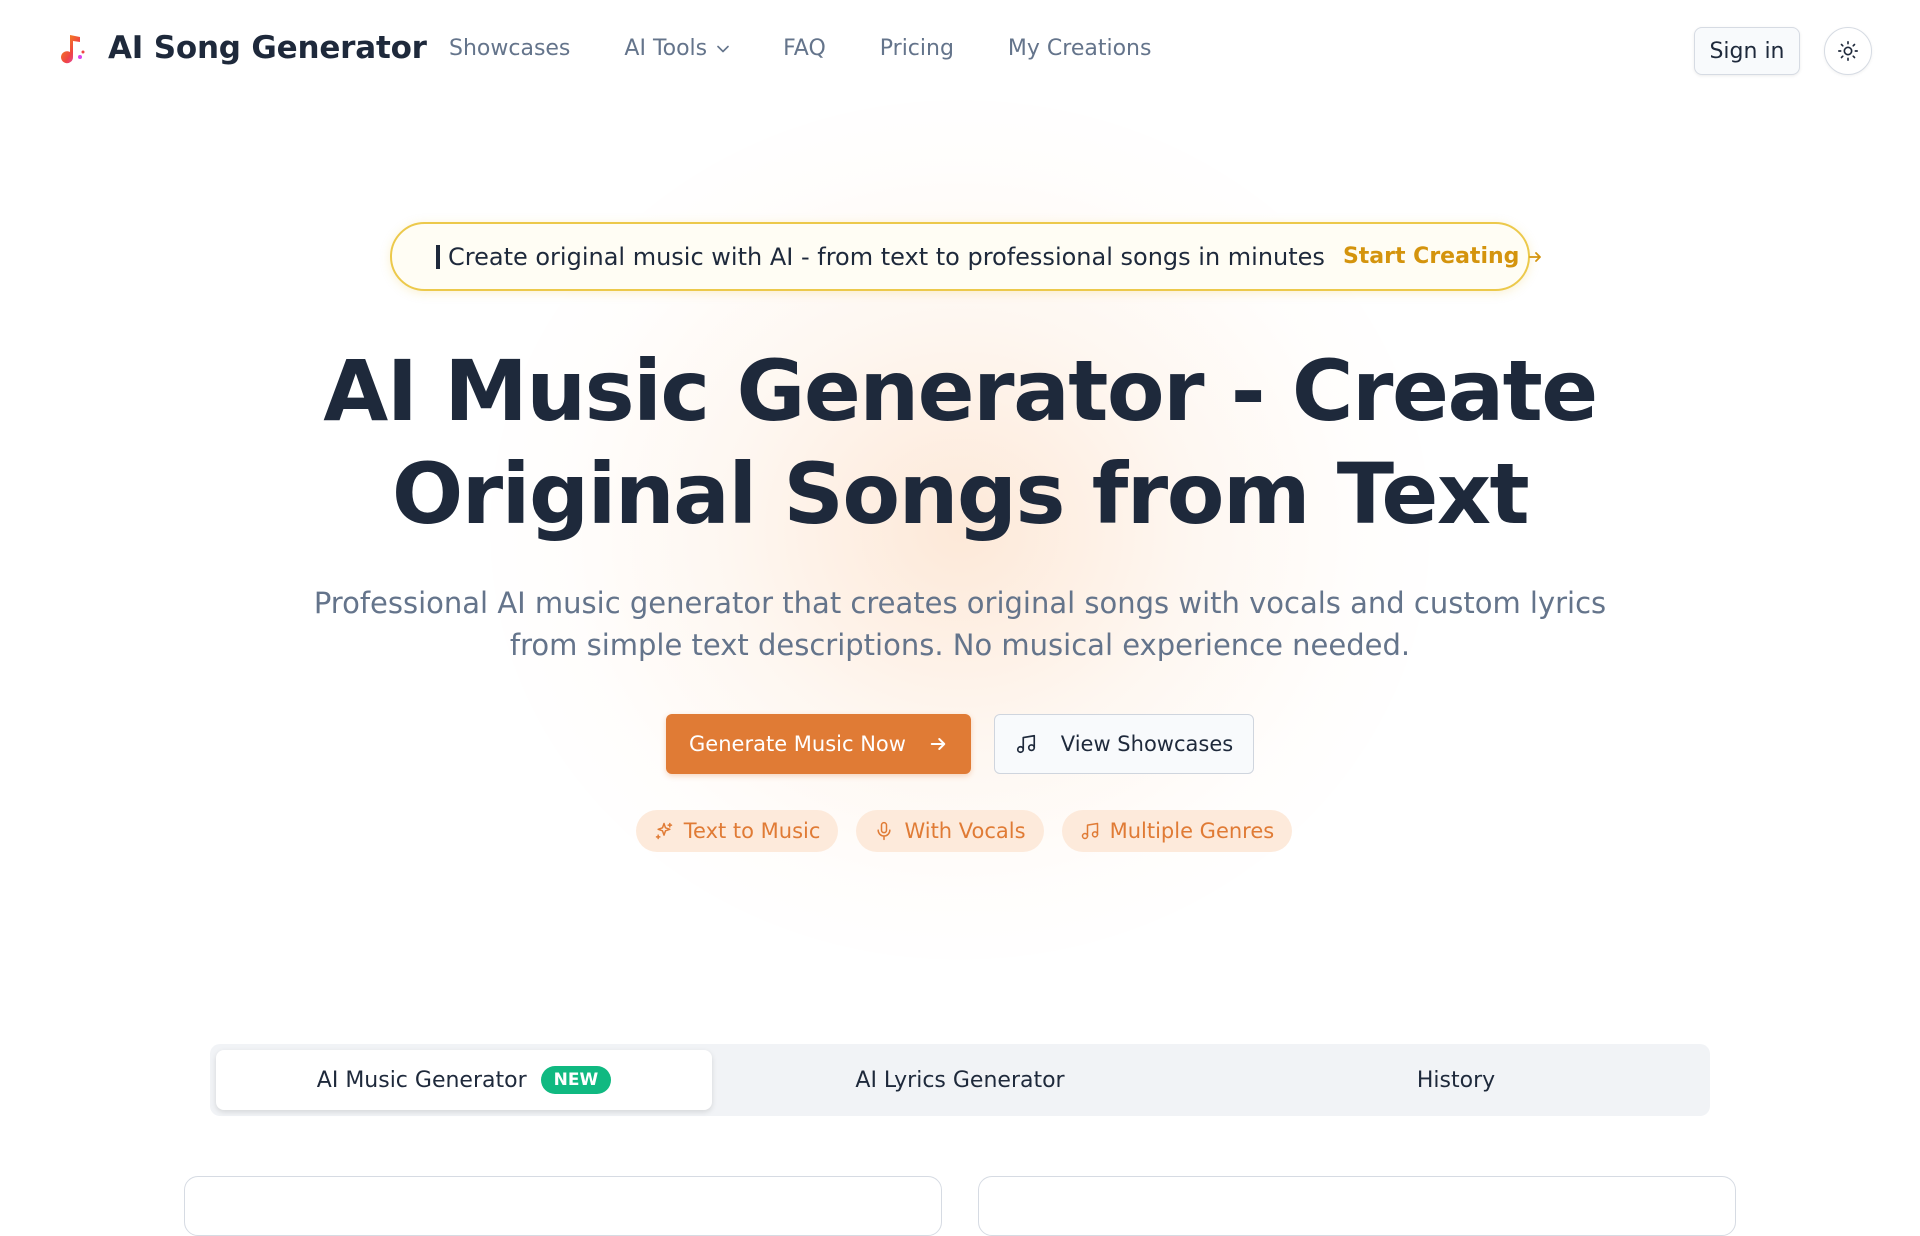 This screenshot has height=1236, width=1920. I want to click on microphone-icon, so click(884, 831).